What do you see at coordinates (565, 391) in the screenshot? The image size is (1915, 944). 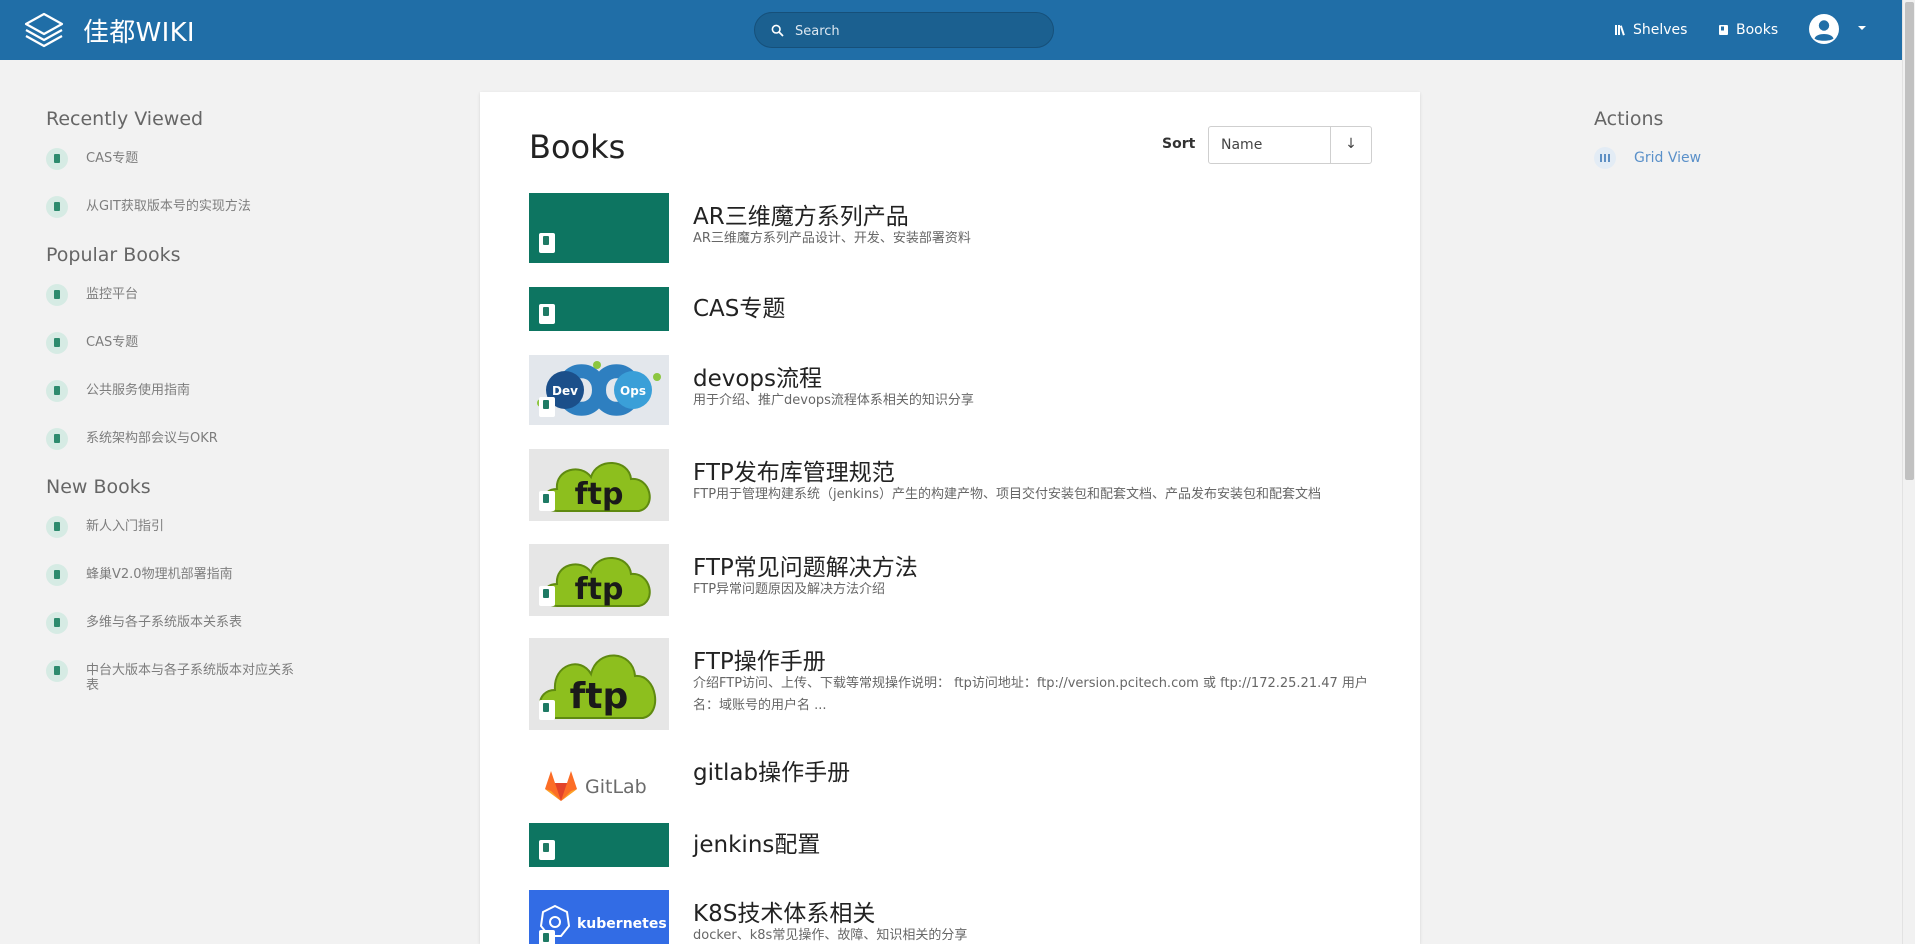 I see `devops-dev-text: Dev` at bounding box center [565, 391].